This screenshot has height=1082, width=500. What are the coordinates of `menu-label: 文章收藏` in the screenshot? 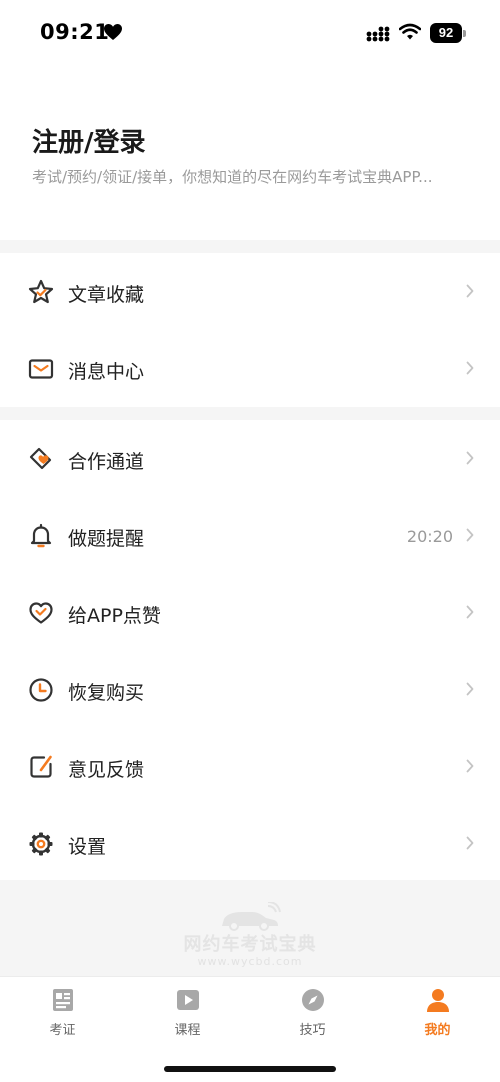 It's located at (106, 295).